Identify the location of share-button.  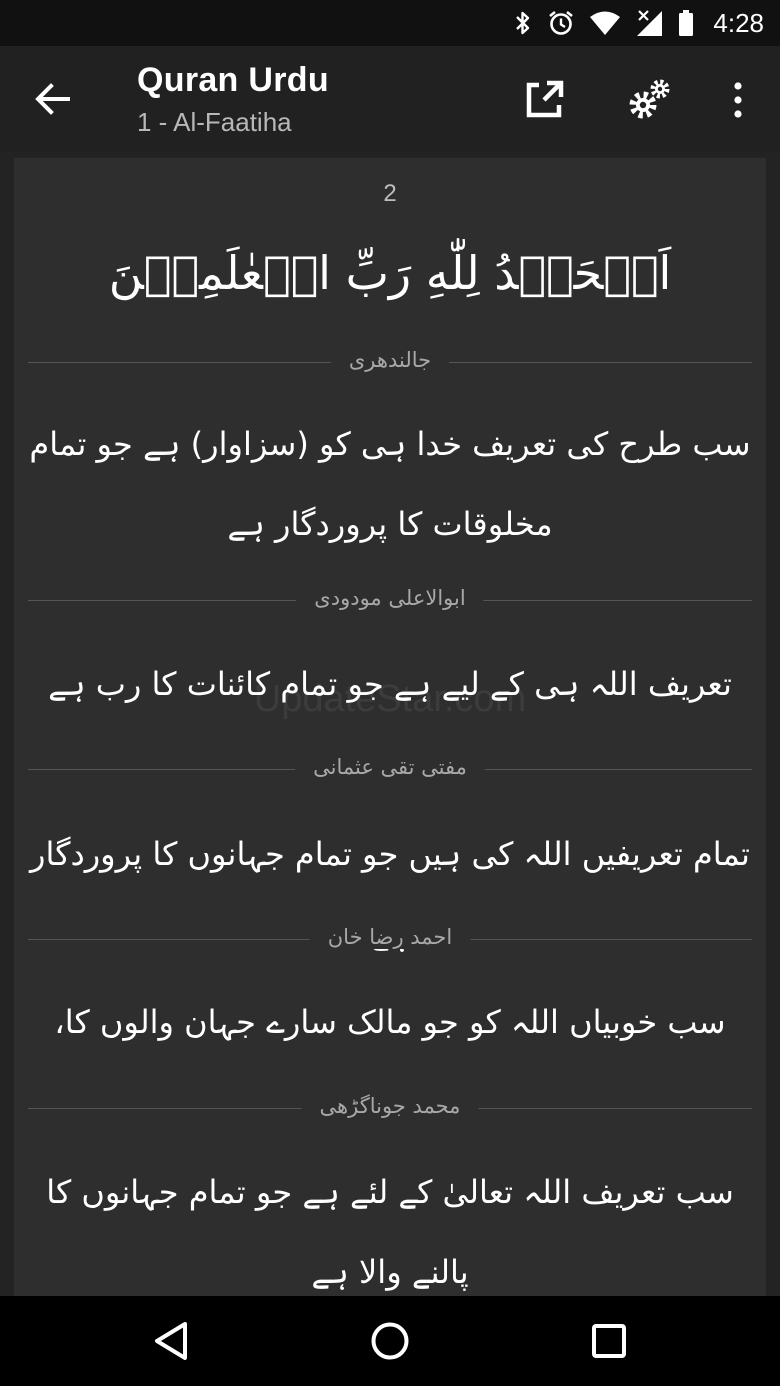
(544, 100).